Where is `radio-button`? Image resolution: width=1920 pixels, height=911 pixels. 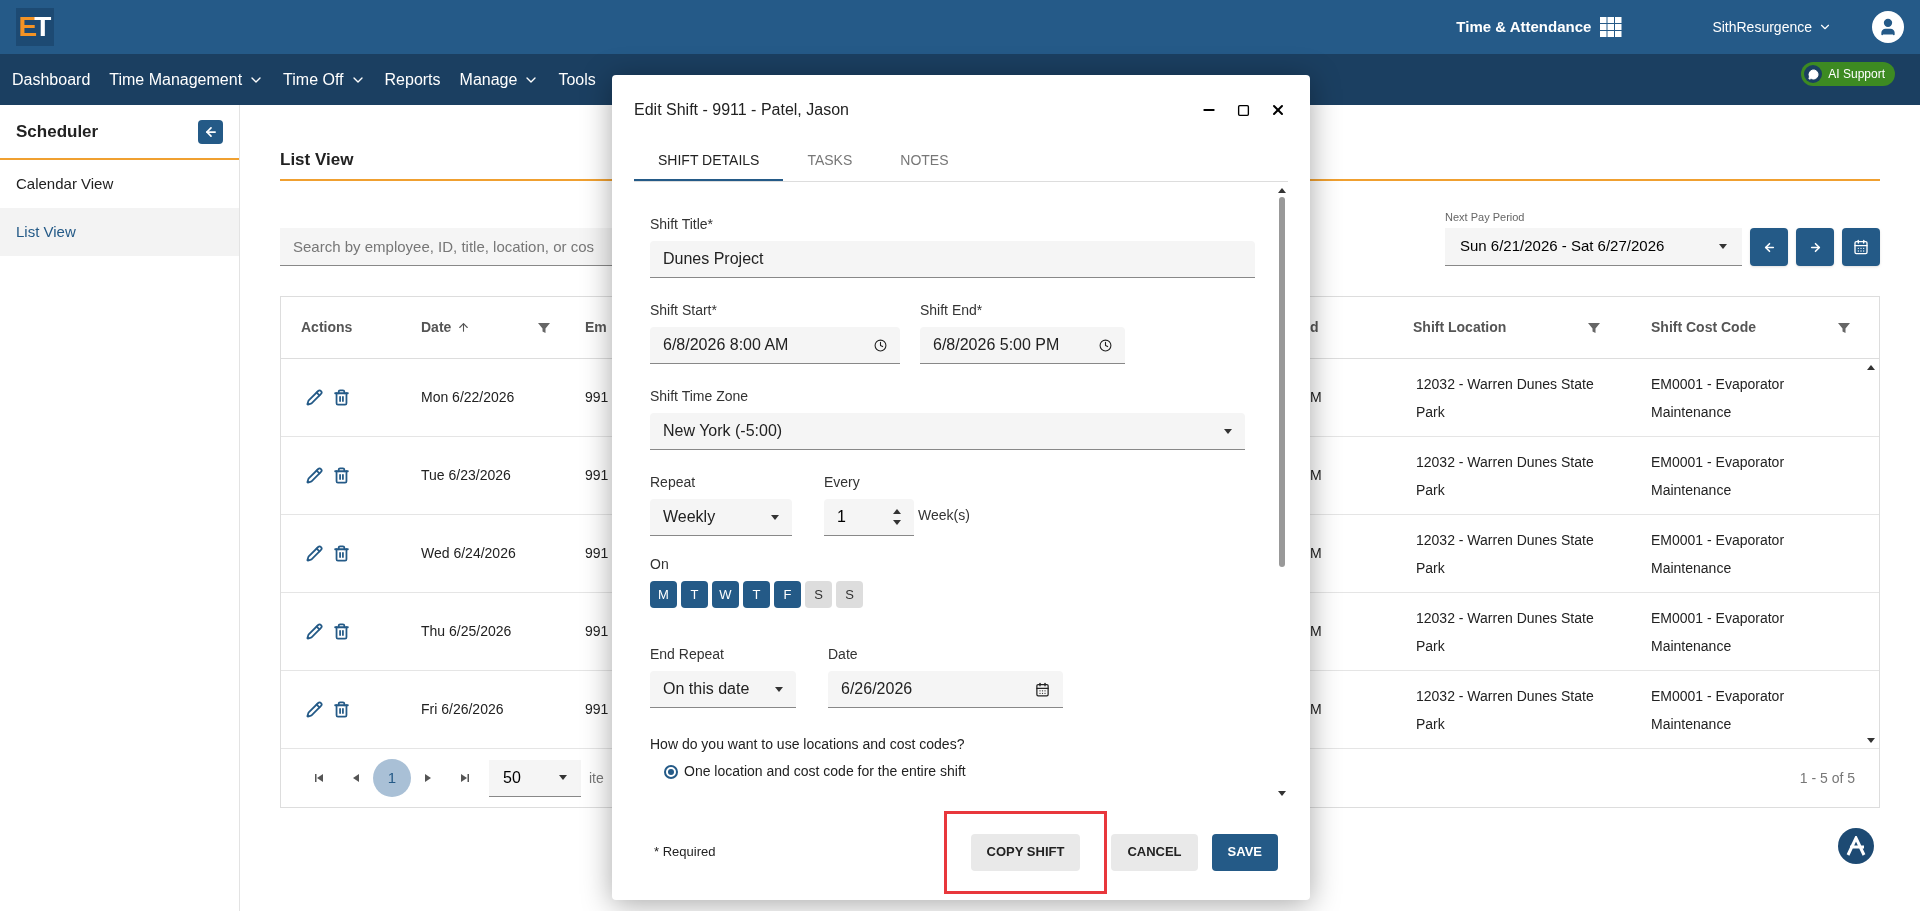
radio-button is located at coordinates (671, 771).